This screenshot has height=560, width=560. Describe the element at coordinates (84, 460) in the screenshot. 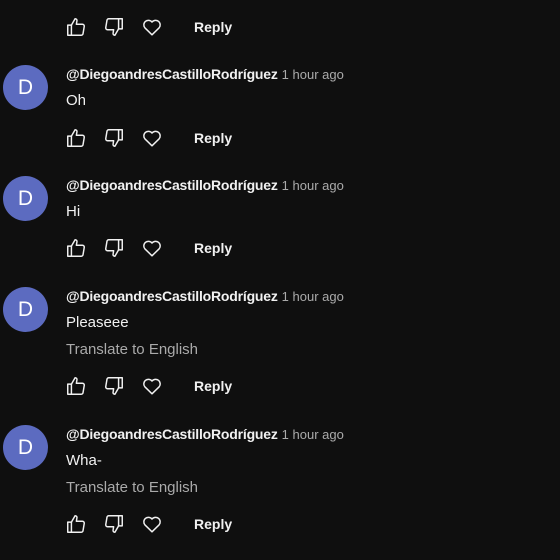

I see `comment-text: Wha-` at that location.